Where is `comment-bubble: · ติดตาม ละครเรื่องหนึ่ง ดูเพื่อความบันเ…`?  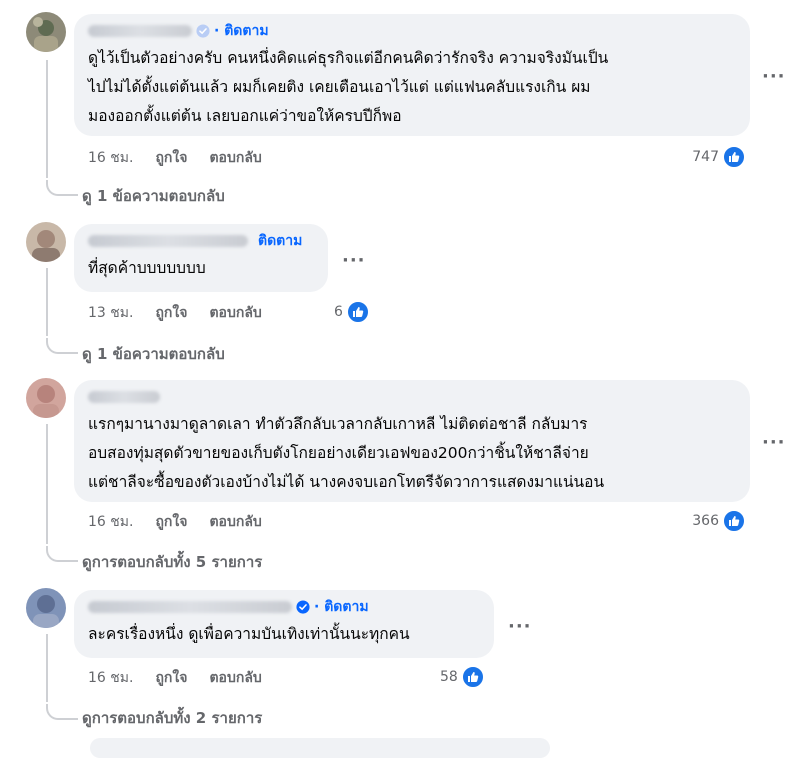
comment-bubble: · ติดตาม ละครเรื่องหนึ่ง ดูเพื่อความบันเ… is located at coordinates (284, 624).